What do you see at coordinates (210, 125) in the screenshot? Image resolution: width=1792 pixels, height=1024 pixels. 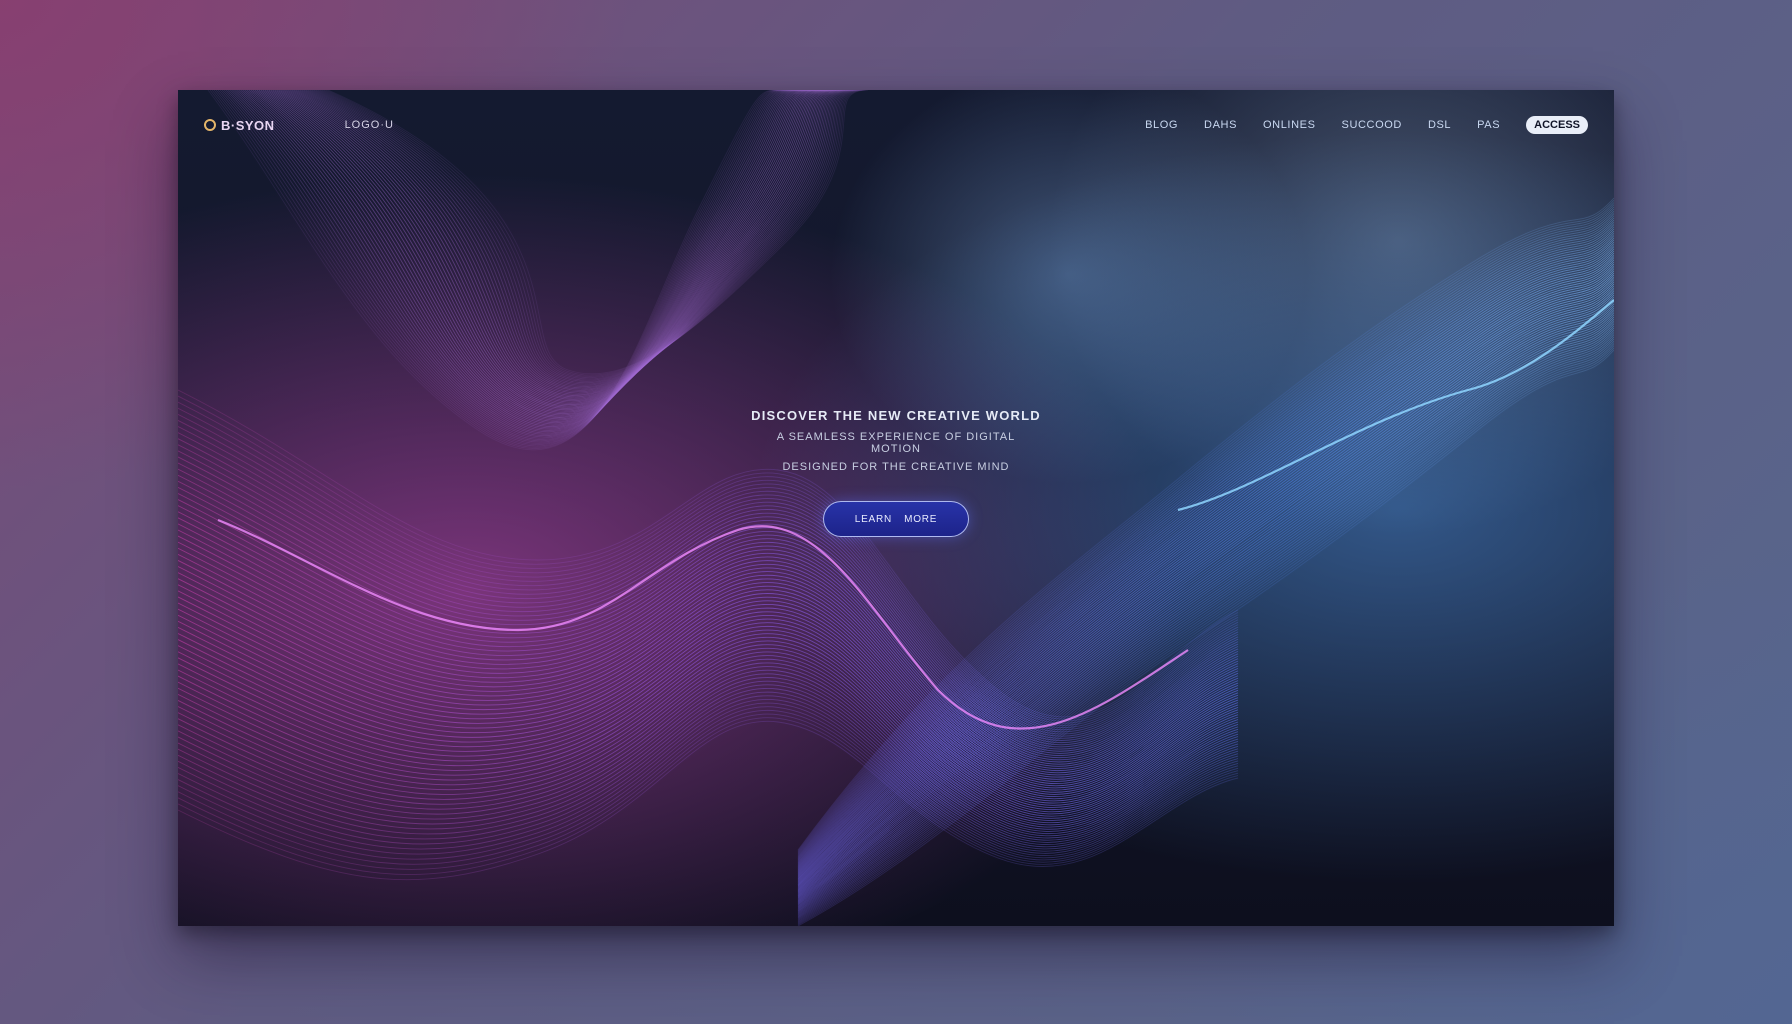 I see `logo-ring-icon` at bounding box center [210, 125].